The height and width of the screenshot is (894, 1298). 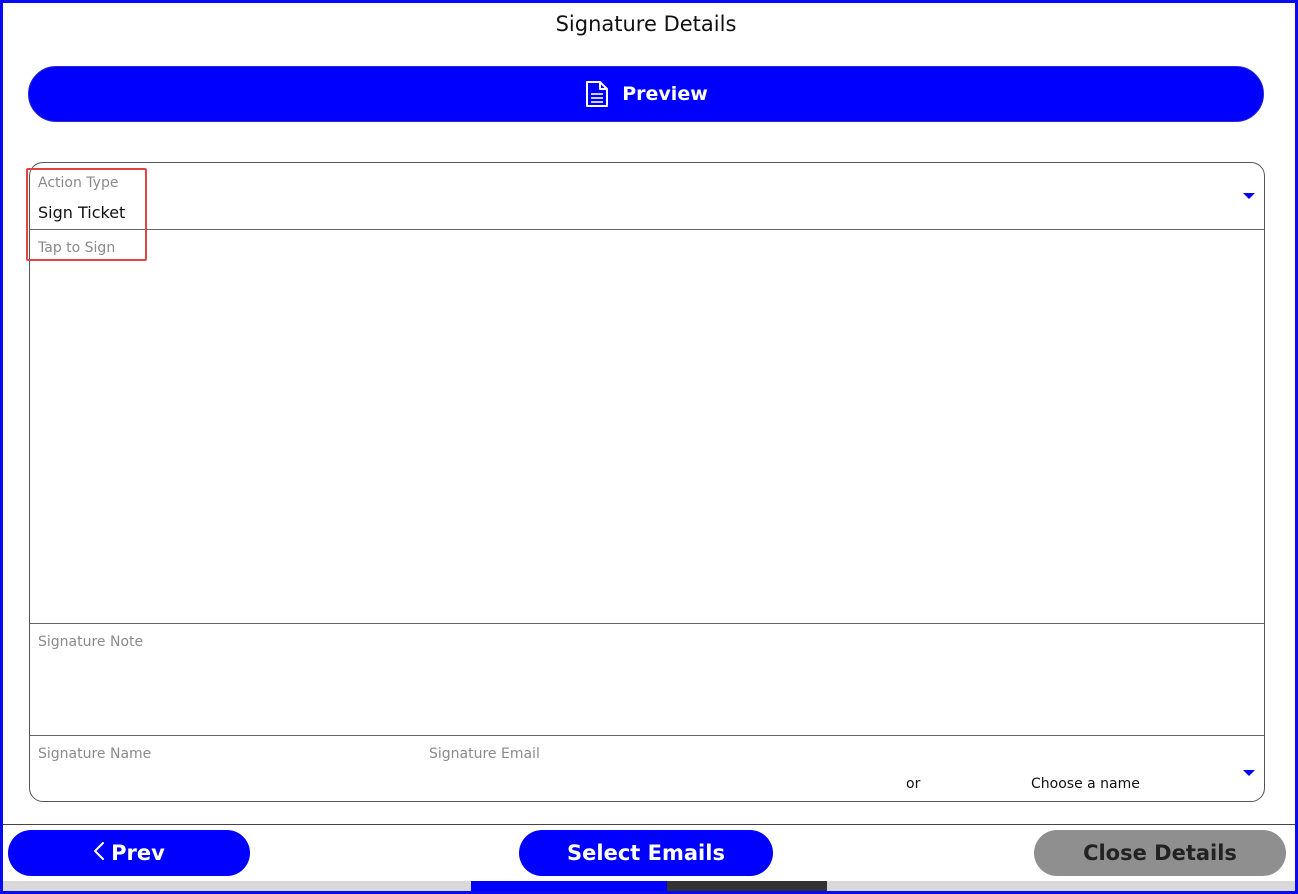 I want to click on tap-to-sign-label: Tap to Sign, so click(x=77, y=248).